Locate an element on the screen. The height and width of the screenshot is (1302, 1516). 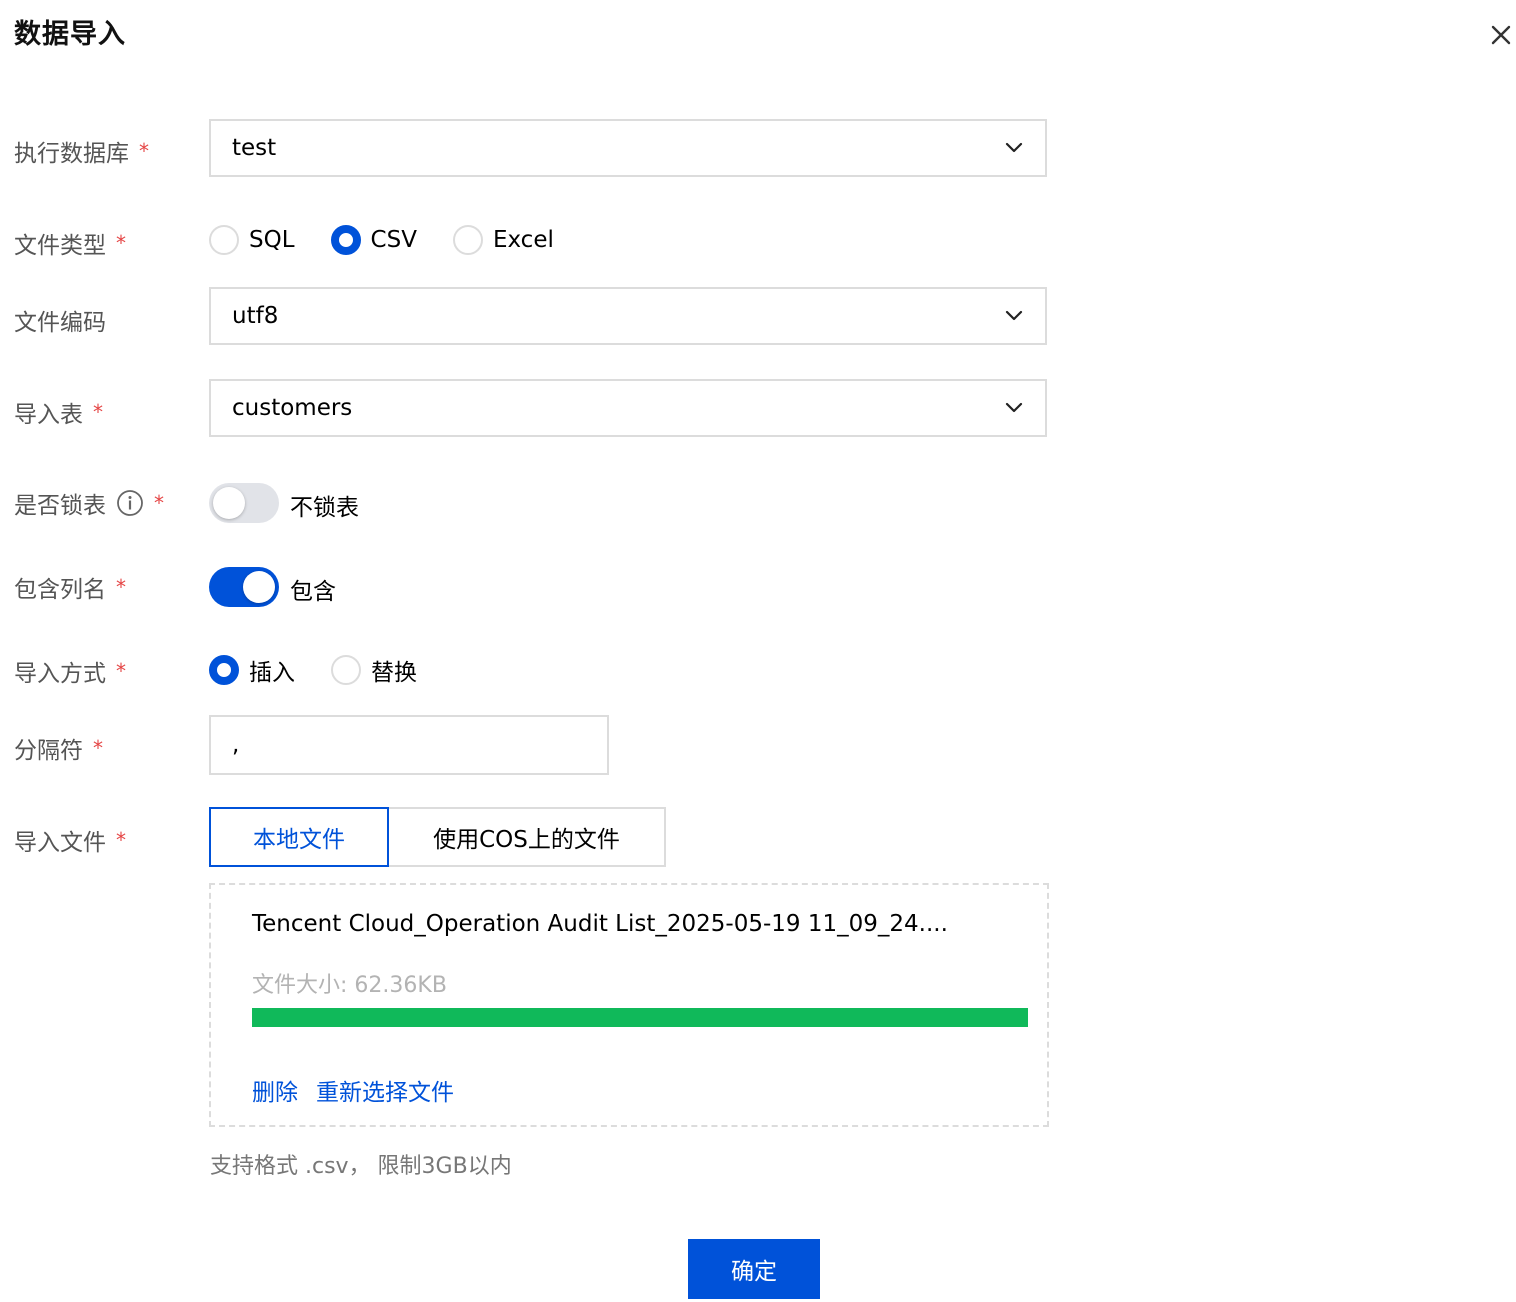
import-file-tabs: 本地文件 使用COS上的文件 is located at coordinates (437, 837).